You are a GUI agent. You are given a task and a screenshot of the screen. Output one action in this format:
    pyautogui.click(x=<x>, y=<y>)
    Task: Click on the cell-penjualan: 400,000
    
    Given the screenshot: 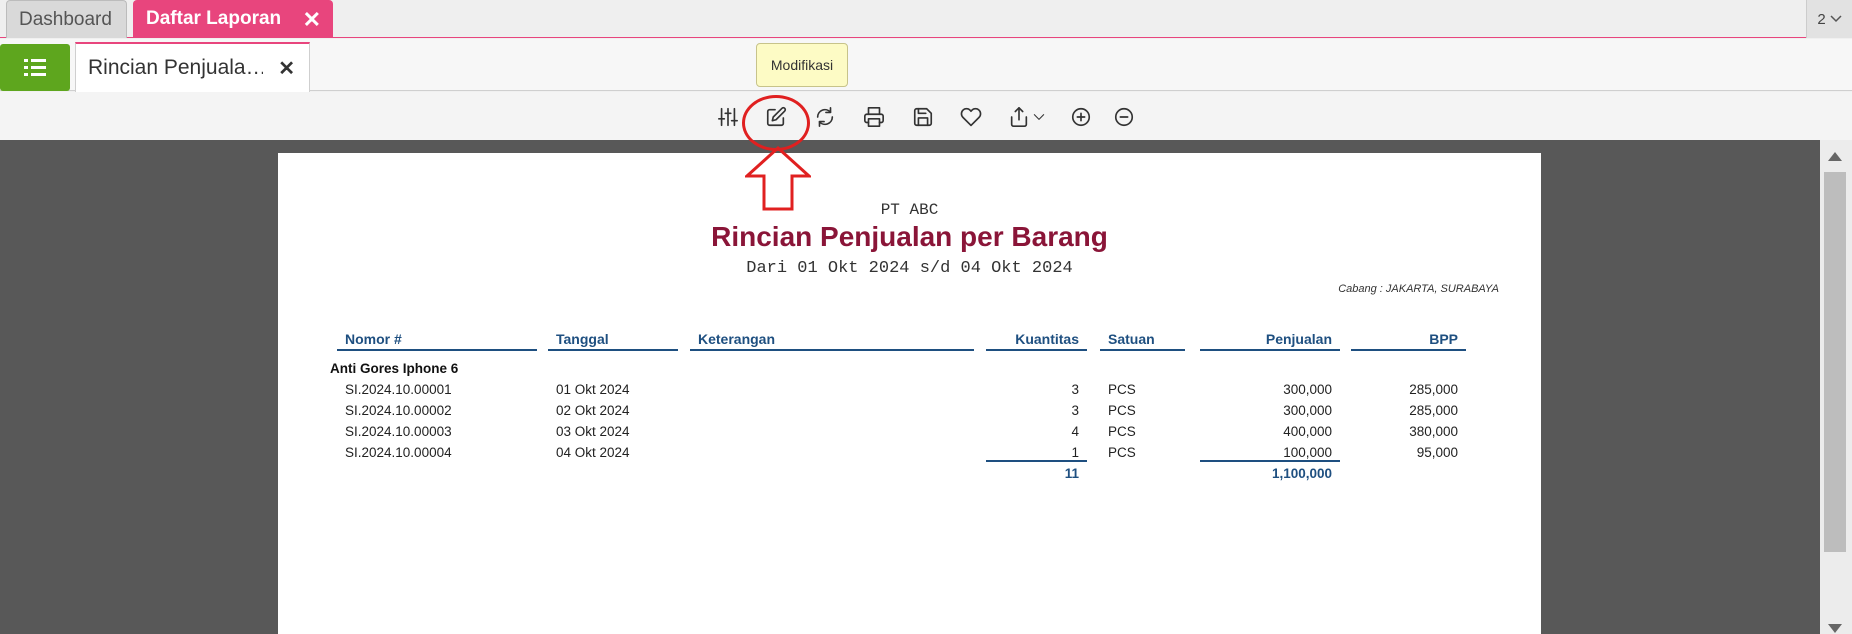 What is the action you would take?
    pyautogui.click(x=1307, y=431)
    